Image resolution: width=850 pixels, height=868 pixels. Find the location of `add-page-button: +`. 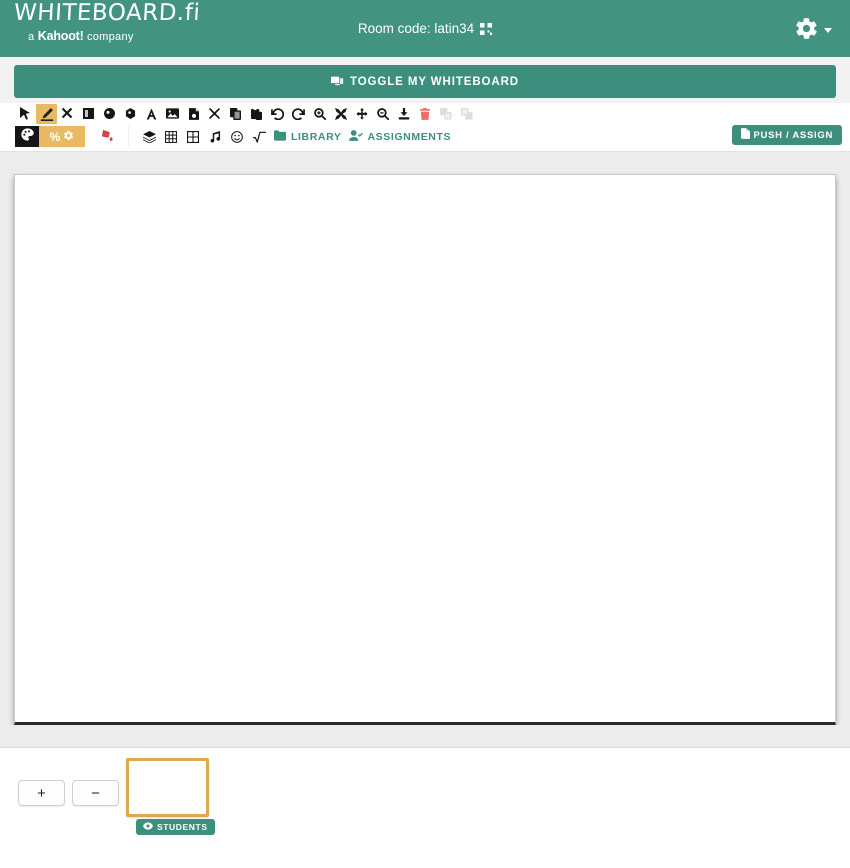

add-page-button: + is located at coordinates (41, 793).